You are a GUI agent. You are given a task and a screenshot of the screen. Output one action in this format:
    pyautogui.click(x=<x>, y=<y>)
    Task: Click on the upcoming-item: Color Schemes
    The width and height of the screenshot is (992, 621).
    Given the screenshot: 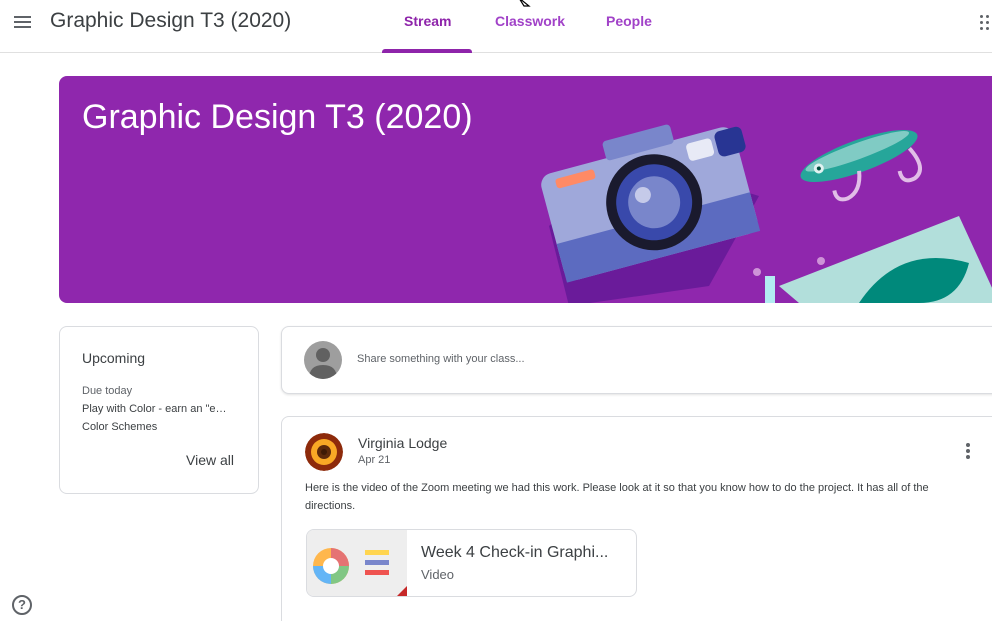 What is the action you would take?
    pyautogui.click(x=119, y=427)
    